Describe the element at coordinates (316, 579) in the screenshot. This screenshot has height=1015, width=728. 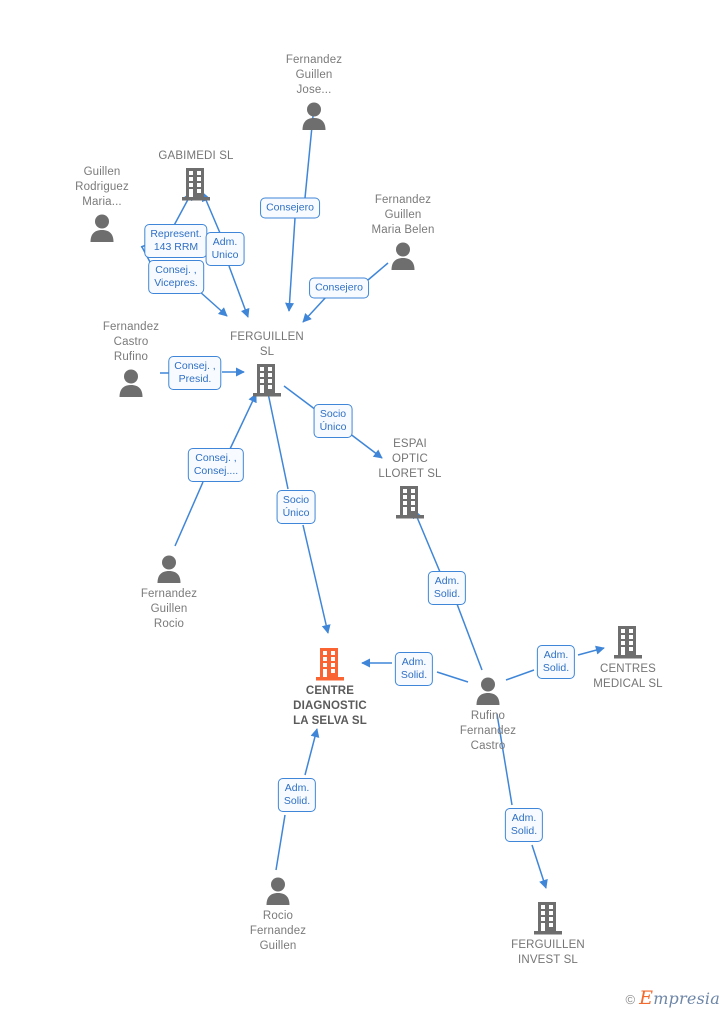
I see `edge-ferguillen-centre_diag-b` at that location.